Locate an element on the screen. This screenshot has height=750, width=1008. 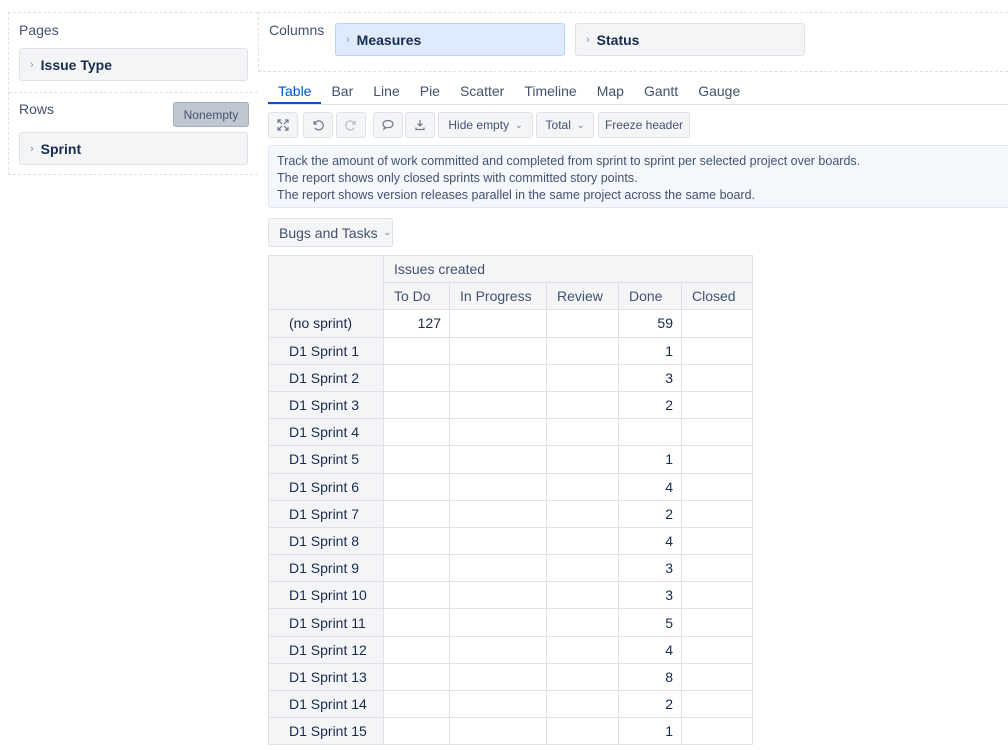
row-header: D1 Sprint 5 is located at coordinates (326, 459).